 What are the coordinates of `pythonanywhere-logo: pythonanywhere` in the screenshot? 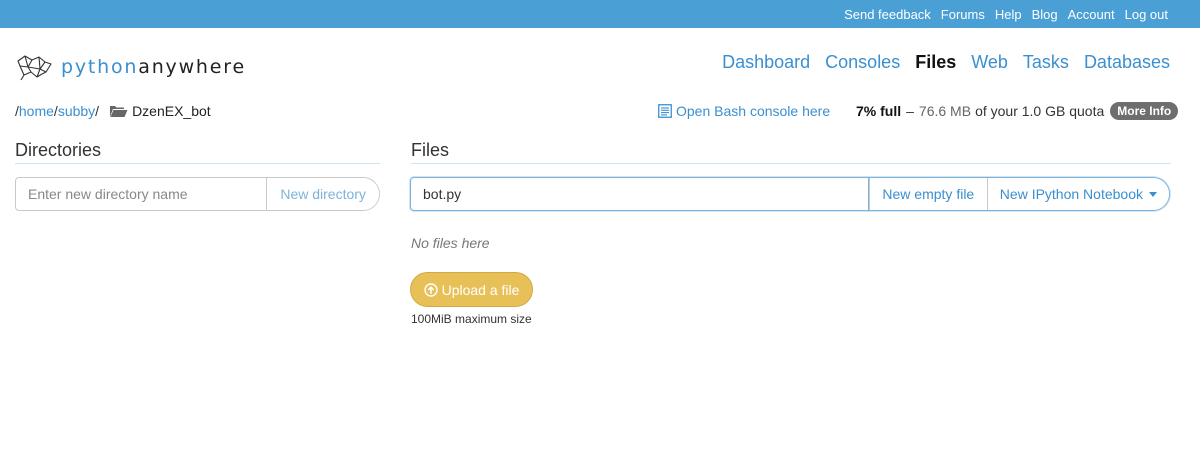 It's located at (130, 67).